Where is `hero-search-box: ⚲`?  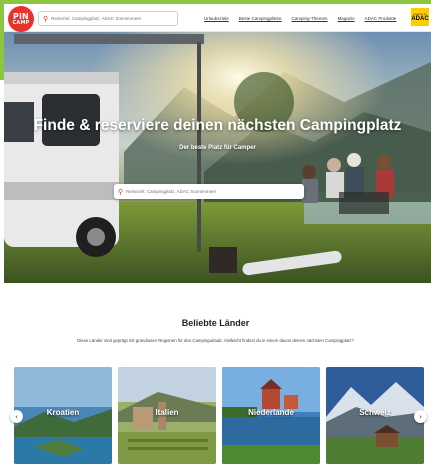 hero-search-box: ⚲ is located at coordinates (209, 191).